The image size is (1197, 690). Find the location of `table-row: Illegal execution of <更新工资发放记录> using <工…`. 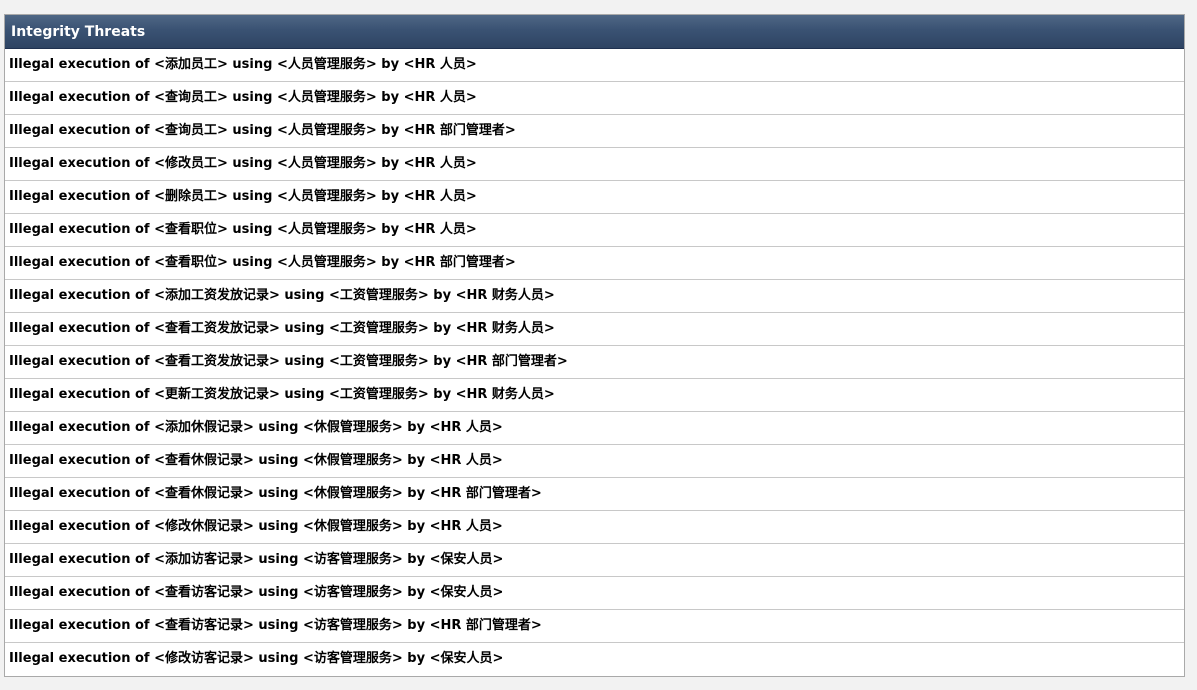

table-row: Illegal execution of <更新工资发放记录> using <工… is located at coordinates (594, 395).